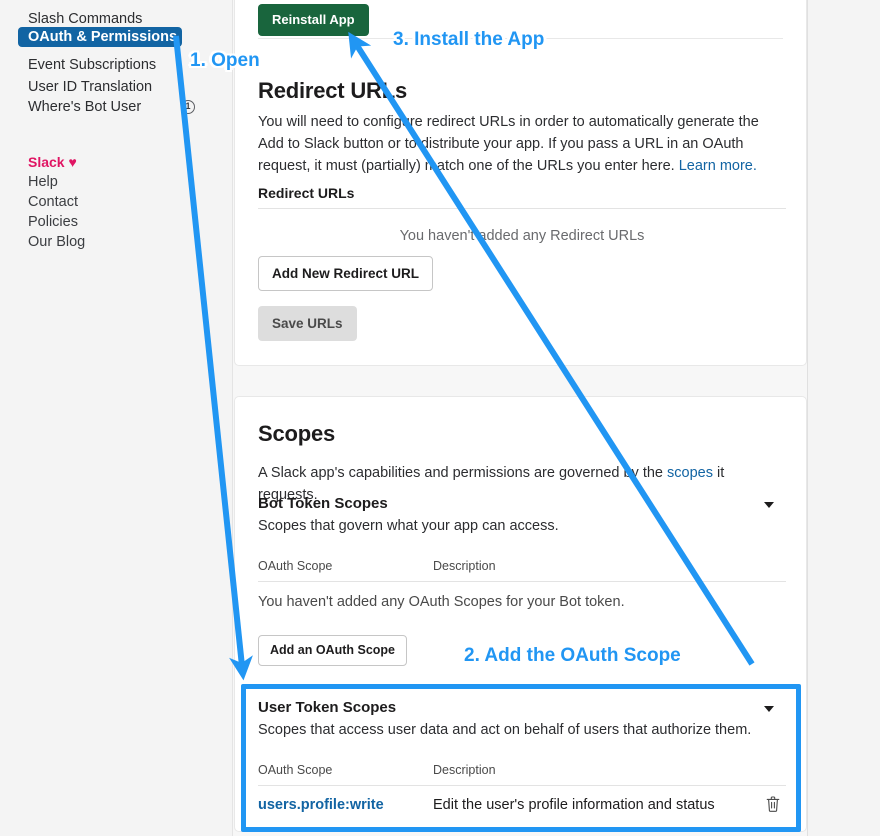 This screenshot has height=836, width=880. I want to click on add-an-oauth-scope-button: Add an OAuth Scope, so click(332, 650).